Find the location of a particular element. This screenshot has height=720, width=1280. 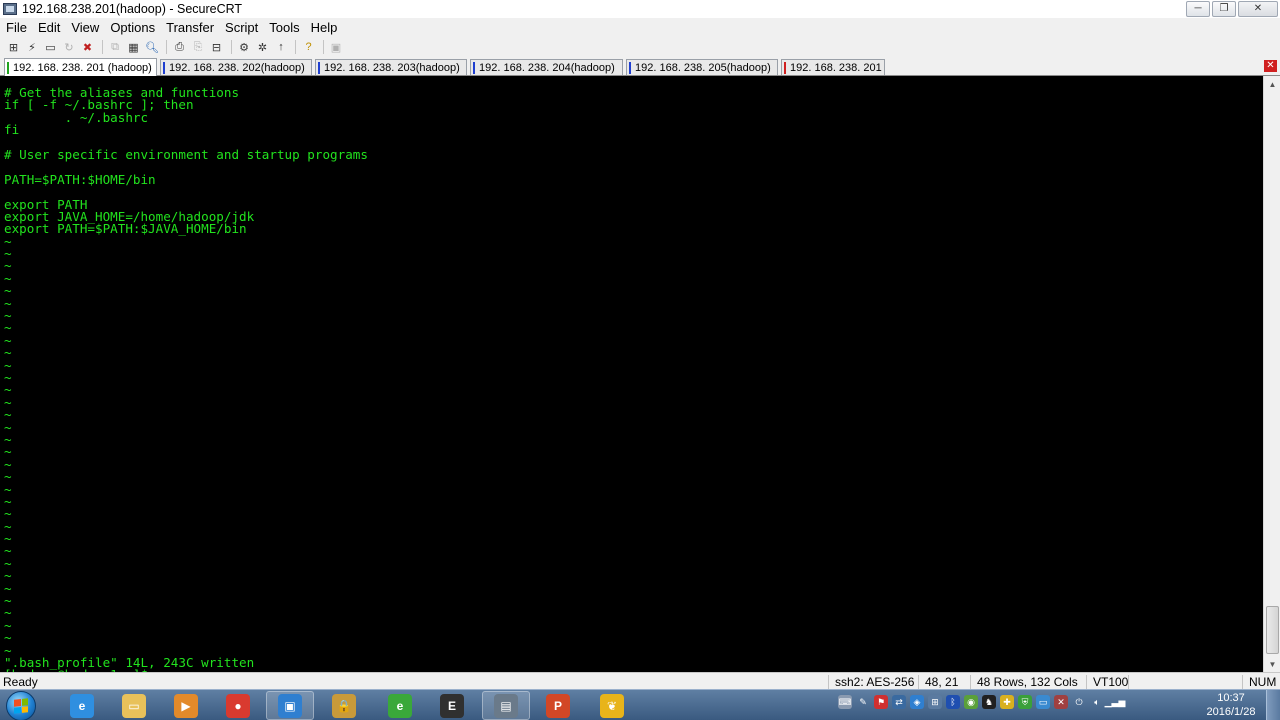

scroll-up-arrow-icon: ▲ is located at coordinates (1272, 84).